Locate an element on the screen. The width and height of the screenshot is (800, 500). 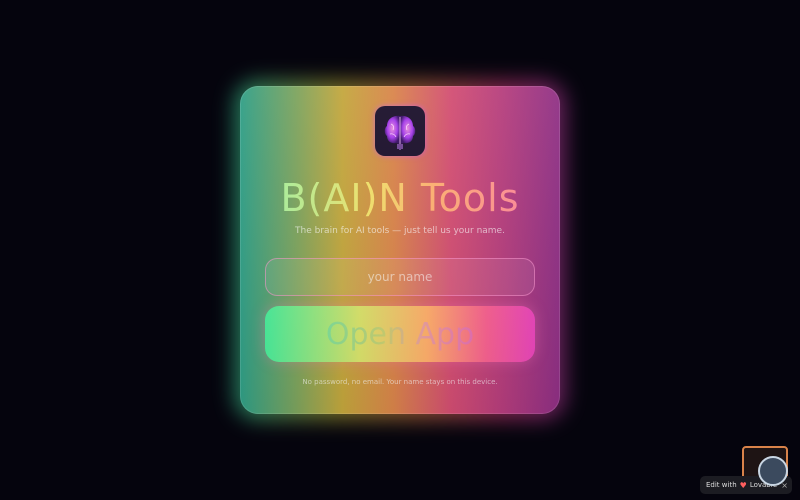
app-logo is located at coordinates (400, 131).